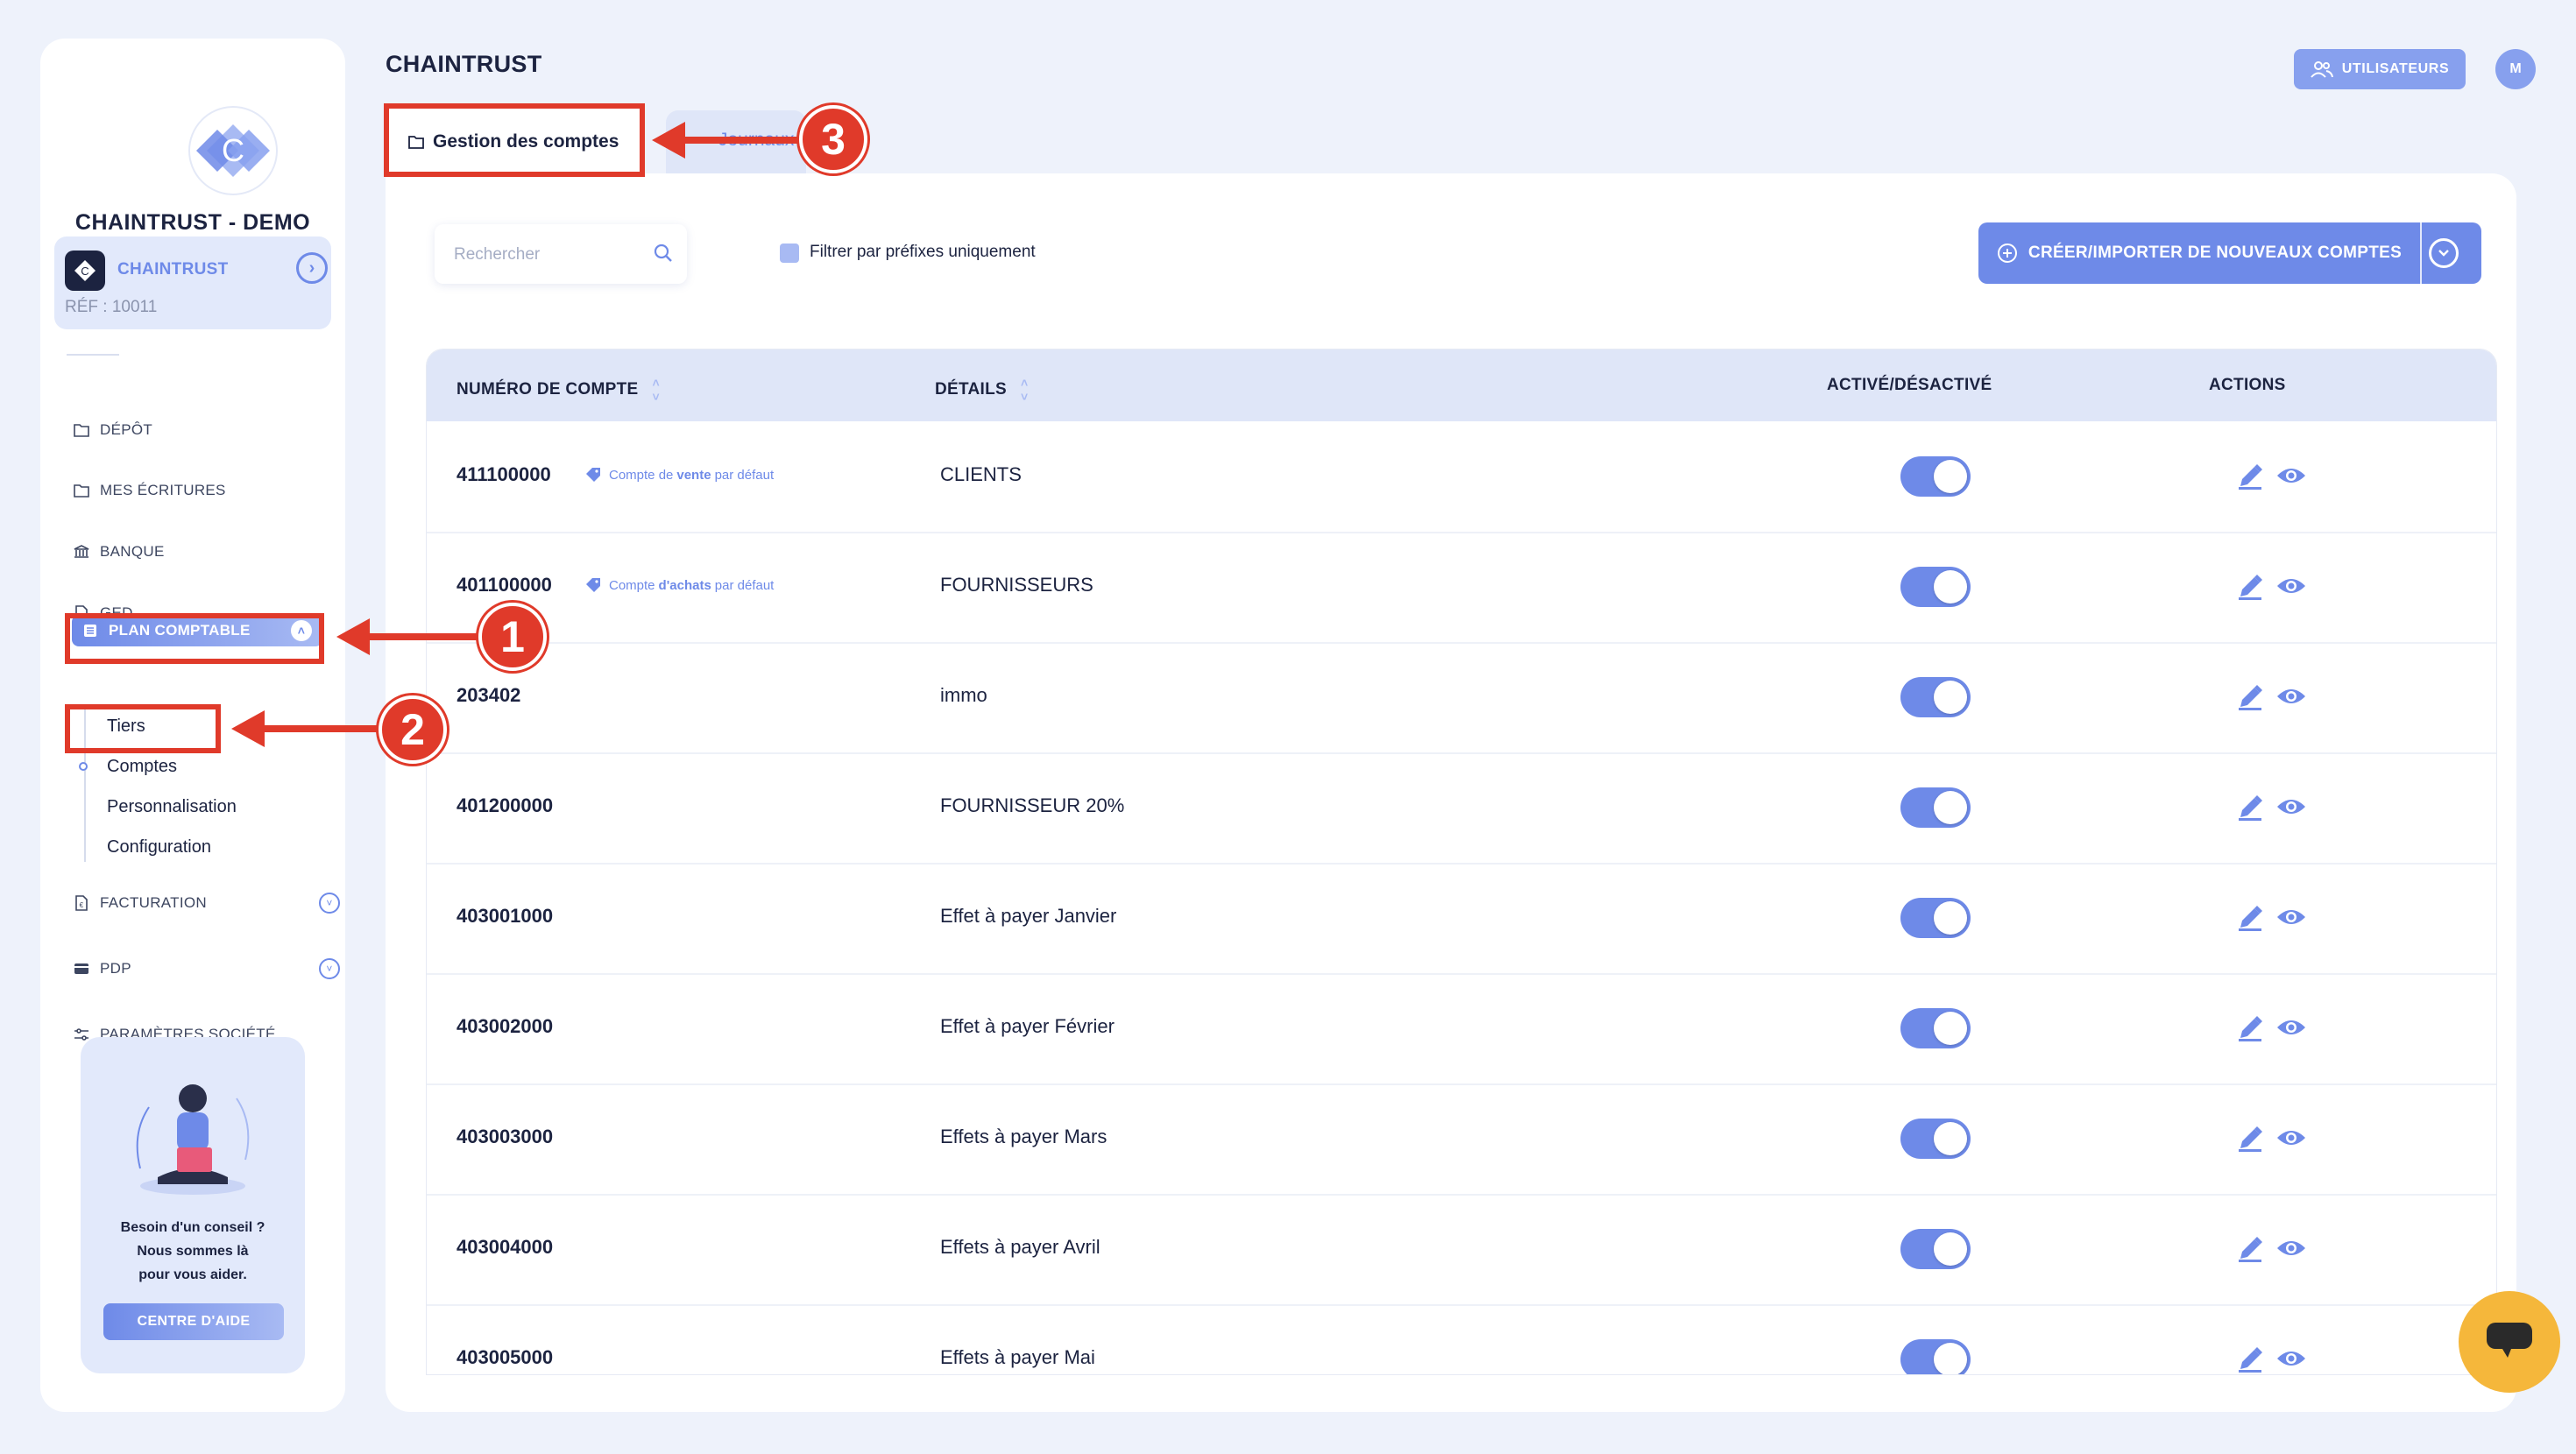 The height and width of the screenshot is (1454, 2576). I want to click on chat-button, so click(2509, 1342).